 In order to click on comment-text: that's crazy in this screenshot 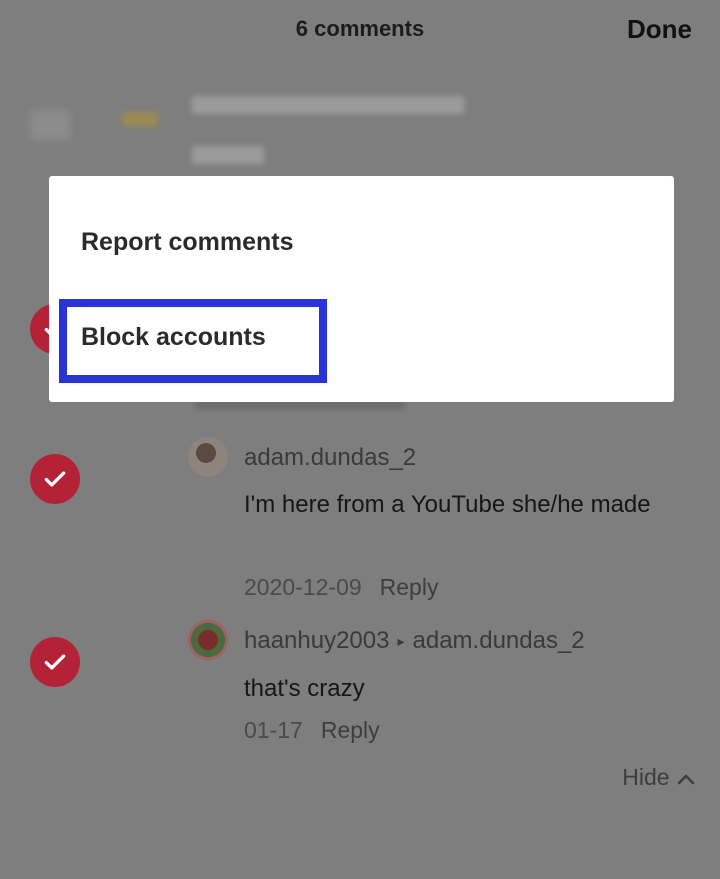, I will do `click(304, 688)`.